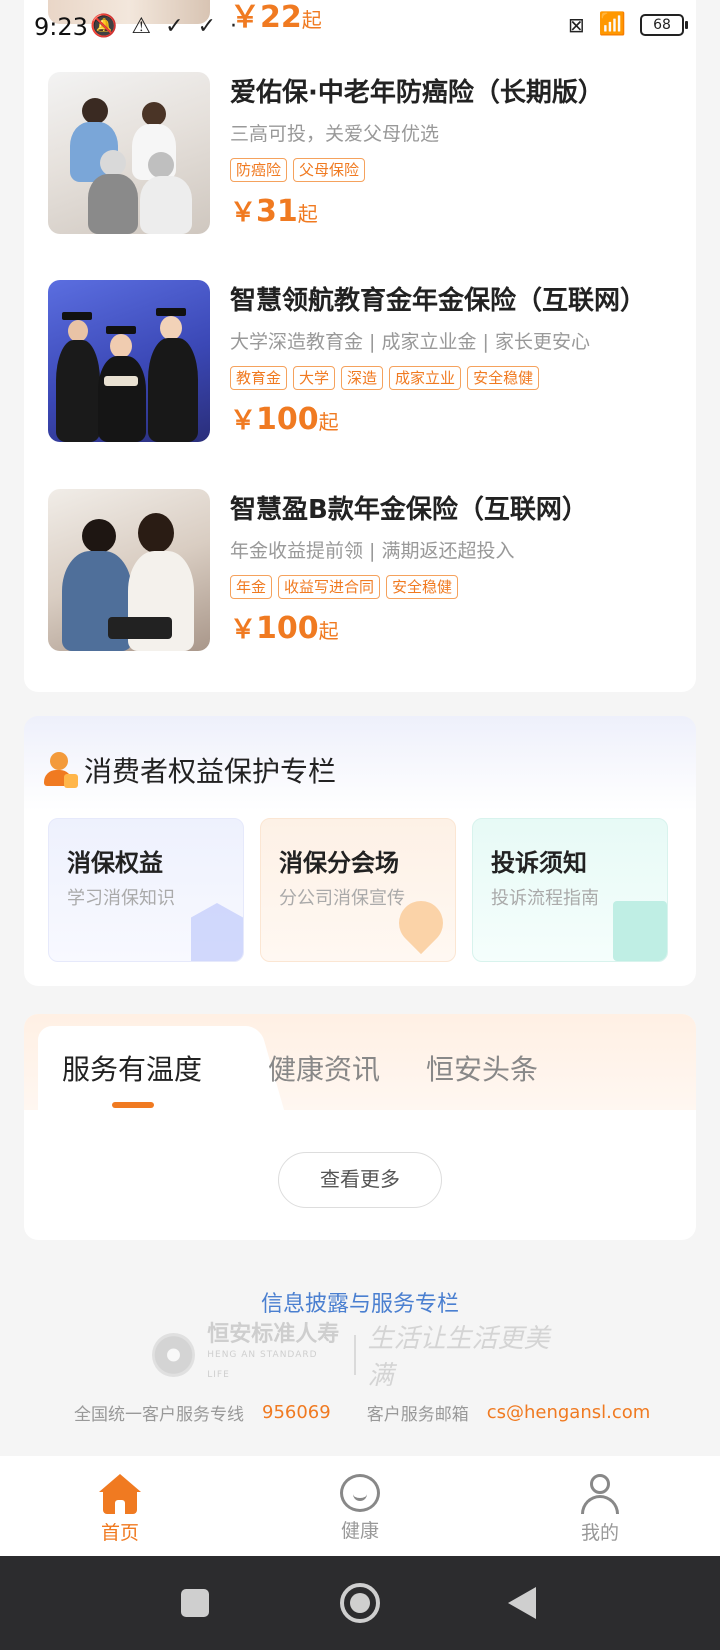  I want to click on tile-title: 消保分会场, so click(339, 863).